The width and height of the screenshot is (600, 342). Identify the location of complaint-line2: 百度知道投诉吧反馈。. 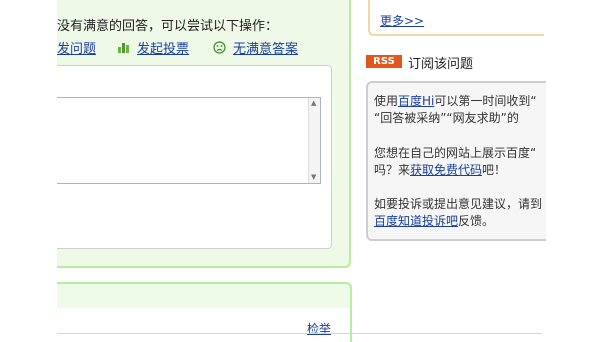
(434, 221).